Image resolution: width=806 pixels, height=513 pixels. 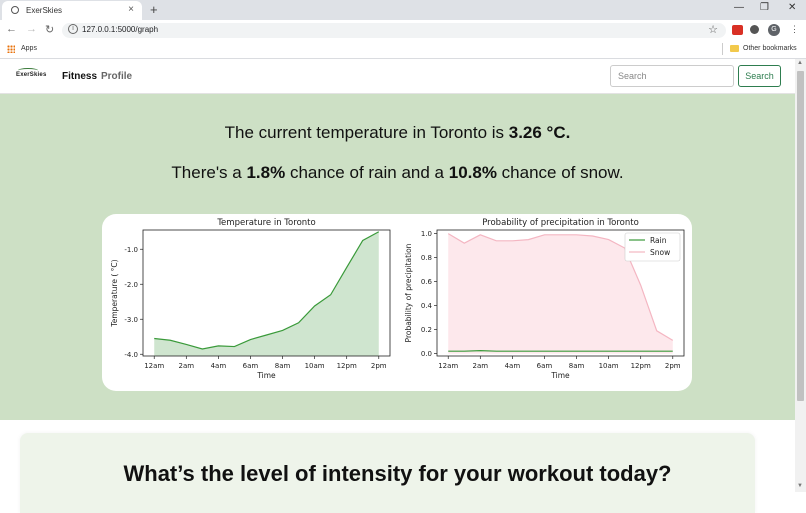 What do you see at coordinates (408, 292) in the screenshot?
I see `chart2-y-axis-label: Probability of precipitation` at bounding box center [408, 292].